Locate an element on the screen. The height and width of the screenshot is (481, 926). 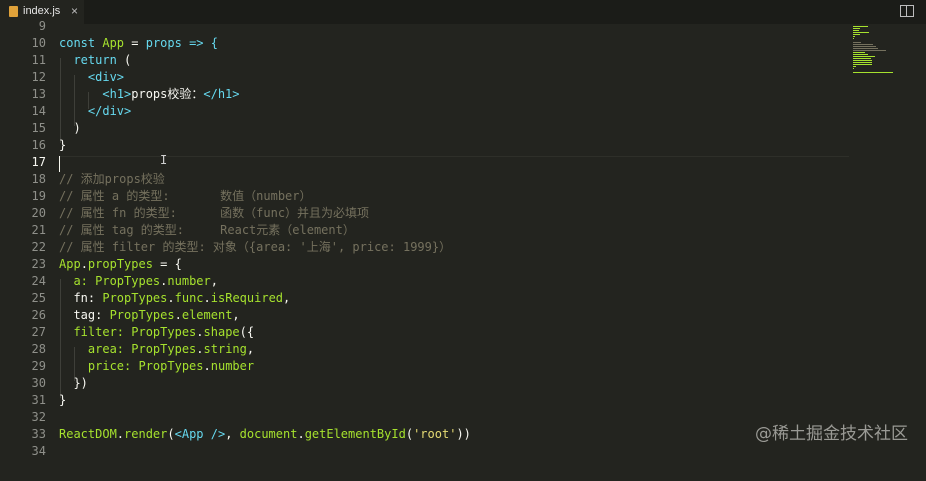
tab-filename: index.js is located at coordinates (42, 11).